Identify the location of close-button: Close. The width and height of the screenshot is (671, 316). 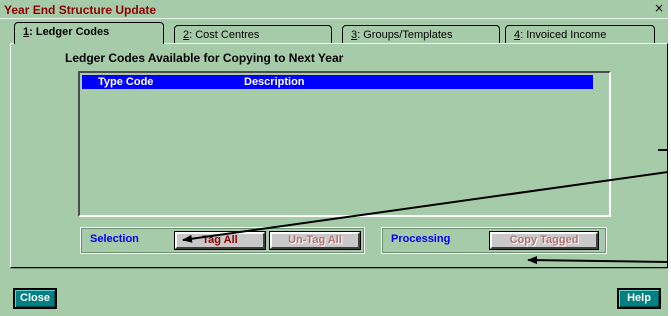
(35, 298).